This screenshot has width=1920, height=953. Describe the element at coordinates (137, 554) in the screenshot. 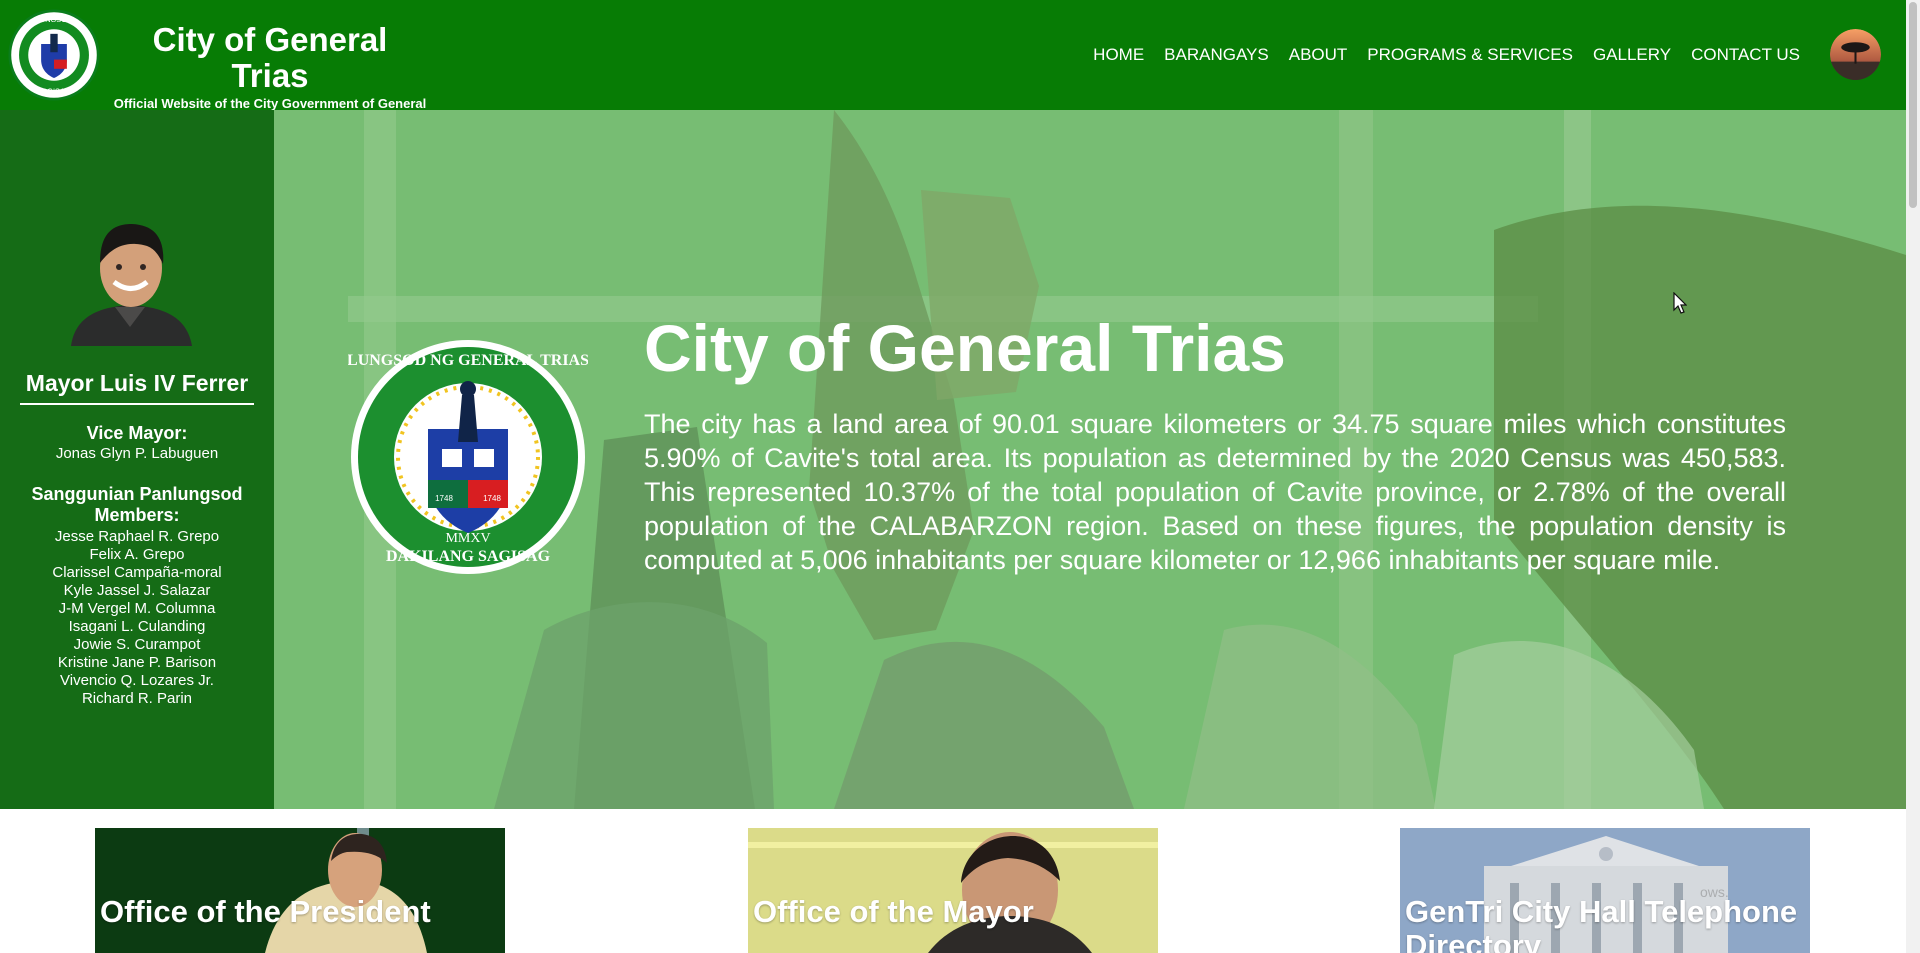

I see `council-member: Felix A. Grepo` at that location.